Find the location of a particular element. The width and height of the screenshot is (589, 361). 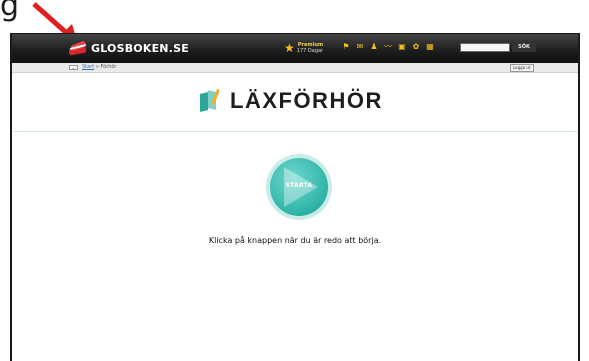

header-divider is located at coordinates (295, 131).